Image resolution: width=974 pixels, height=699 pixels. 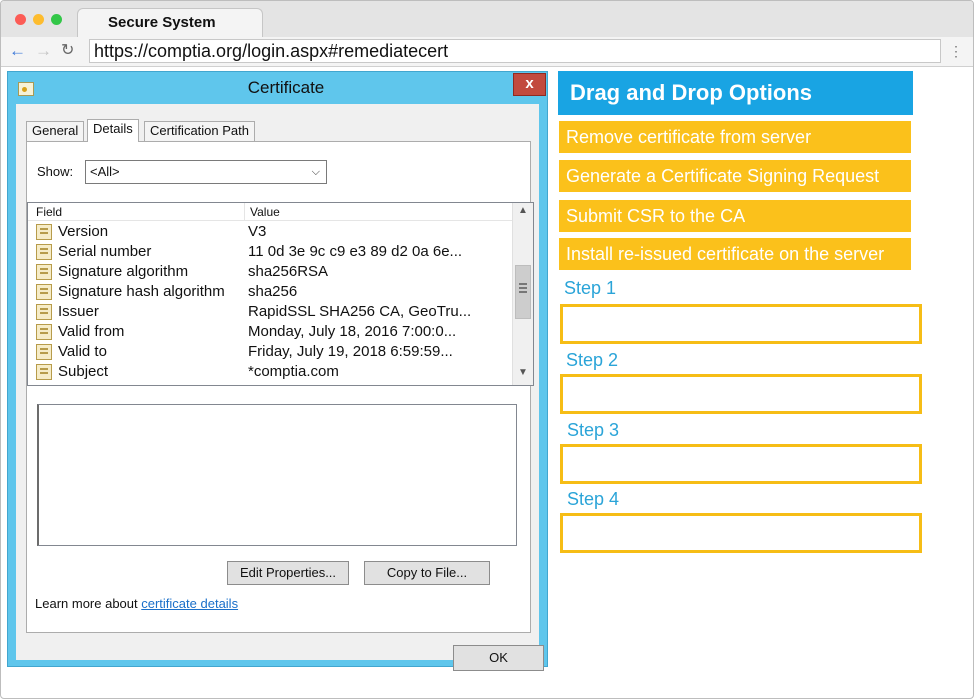 I want to click on row-field: Issuer, so click(x=78, y=311).